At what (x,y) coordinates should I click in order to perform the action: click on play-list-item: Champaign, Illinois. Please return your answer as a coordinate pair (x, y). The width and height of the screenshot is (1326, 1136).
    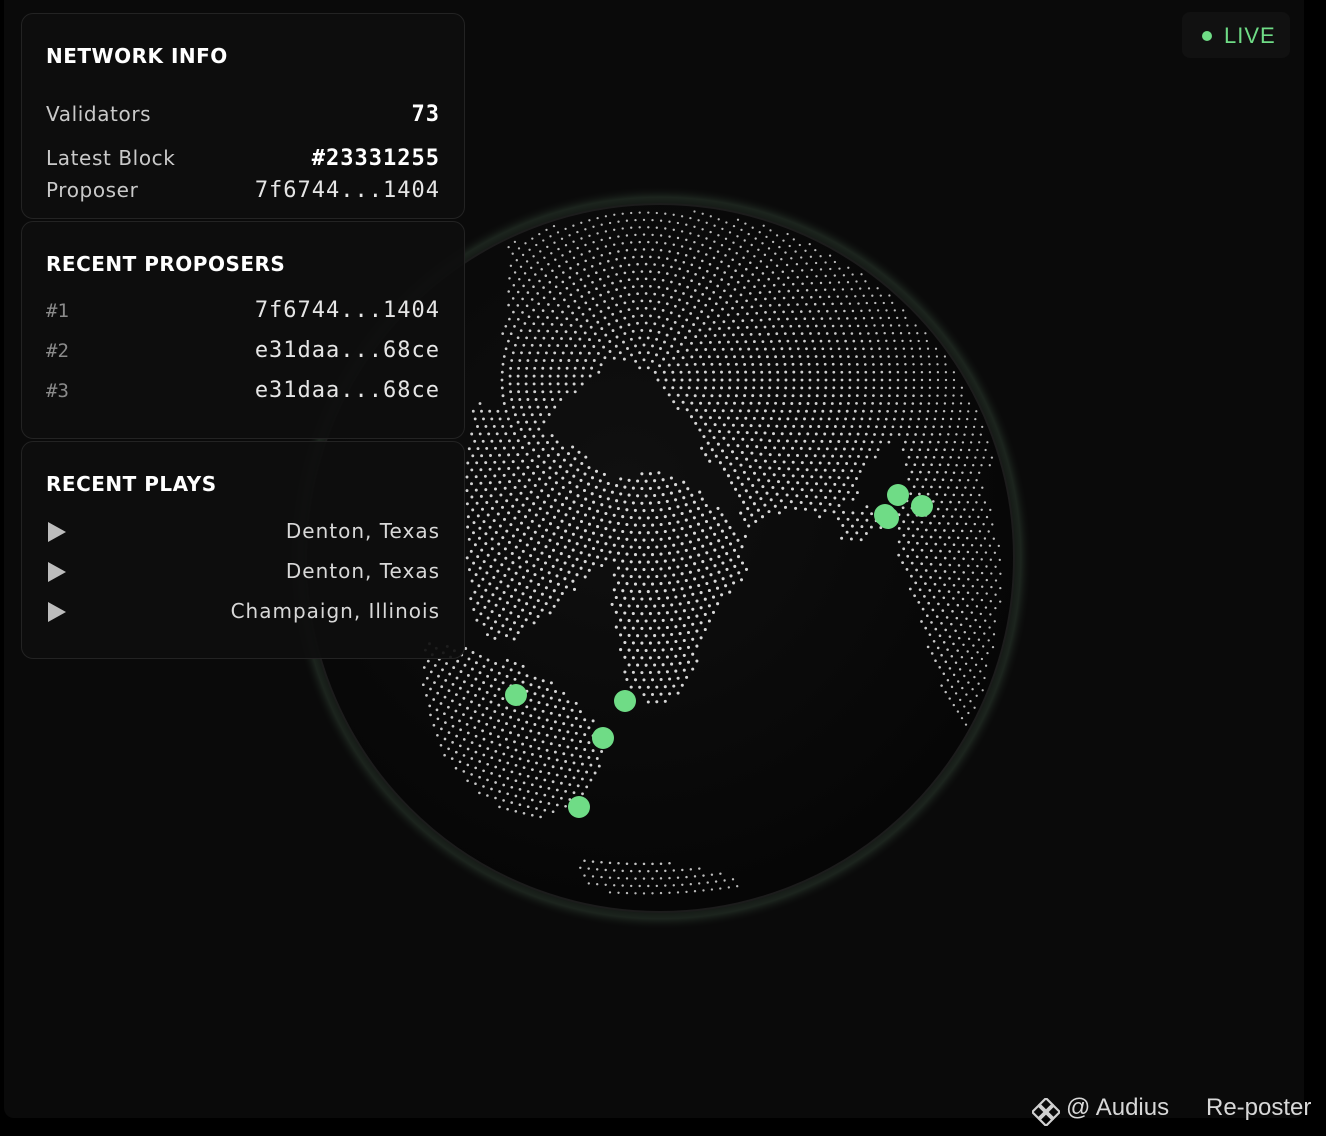
    Looking at the image, I should click on (243, 614).